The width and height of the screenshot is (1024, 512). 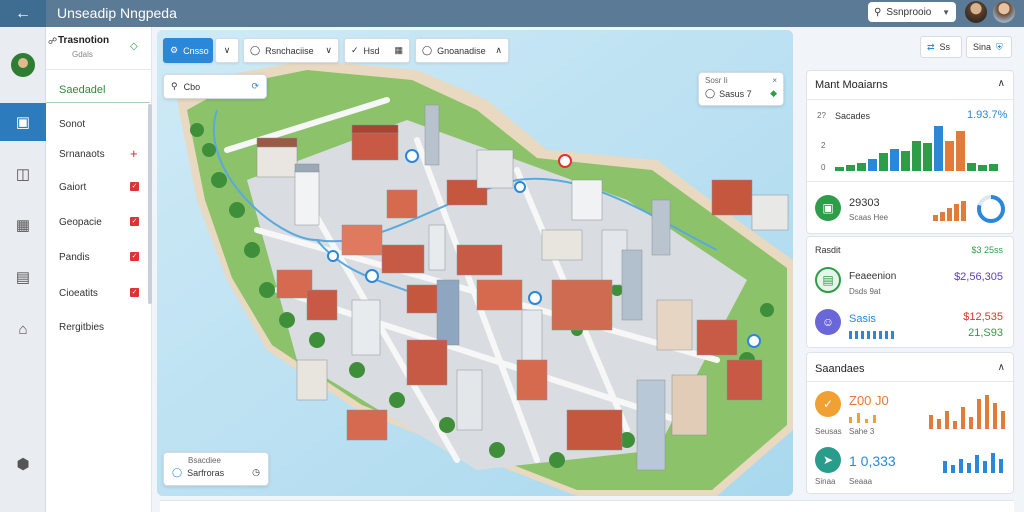 What do you see at coordinates (81, 327) in the screenshot?
I see `sidebar-item: Rergitbies` at bounding box center [81, 327].